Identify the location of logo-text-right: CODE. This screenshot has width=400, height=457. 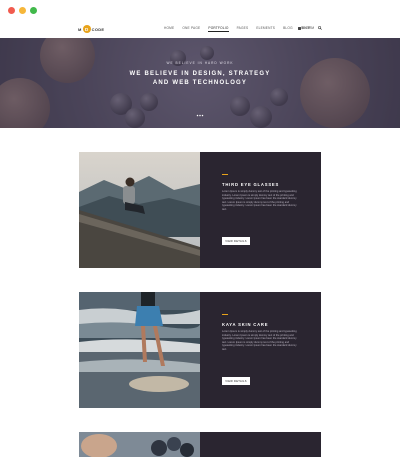
(98, 29).